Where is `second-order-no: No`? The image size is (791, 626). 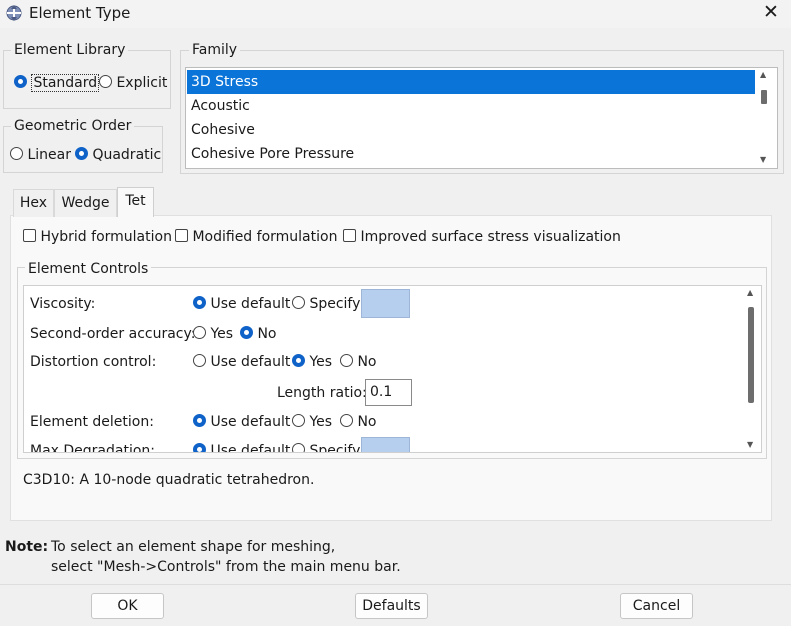 second-order-no: No is located at coordinates (258, 334).